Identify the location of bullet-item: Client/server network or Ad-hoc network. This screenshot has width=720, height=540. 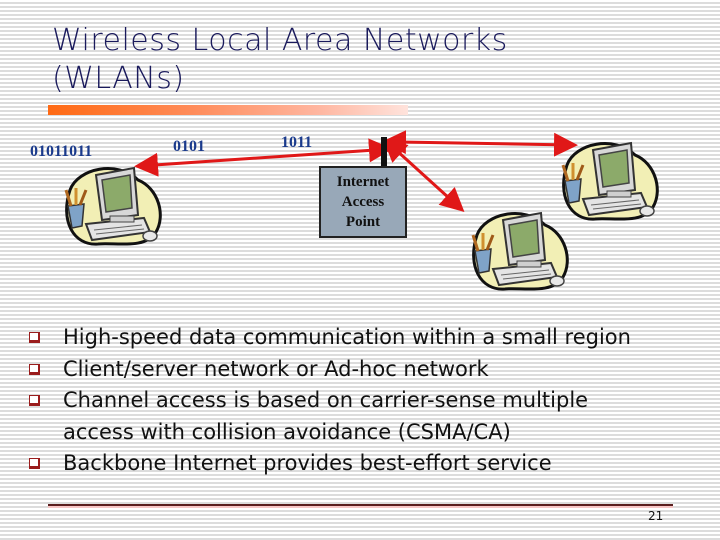
(368, 370).